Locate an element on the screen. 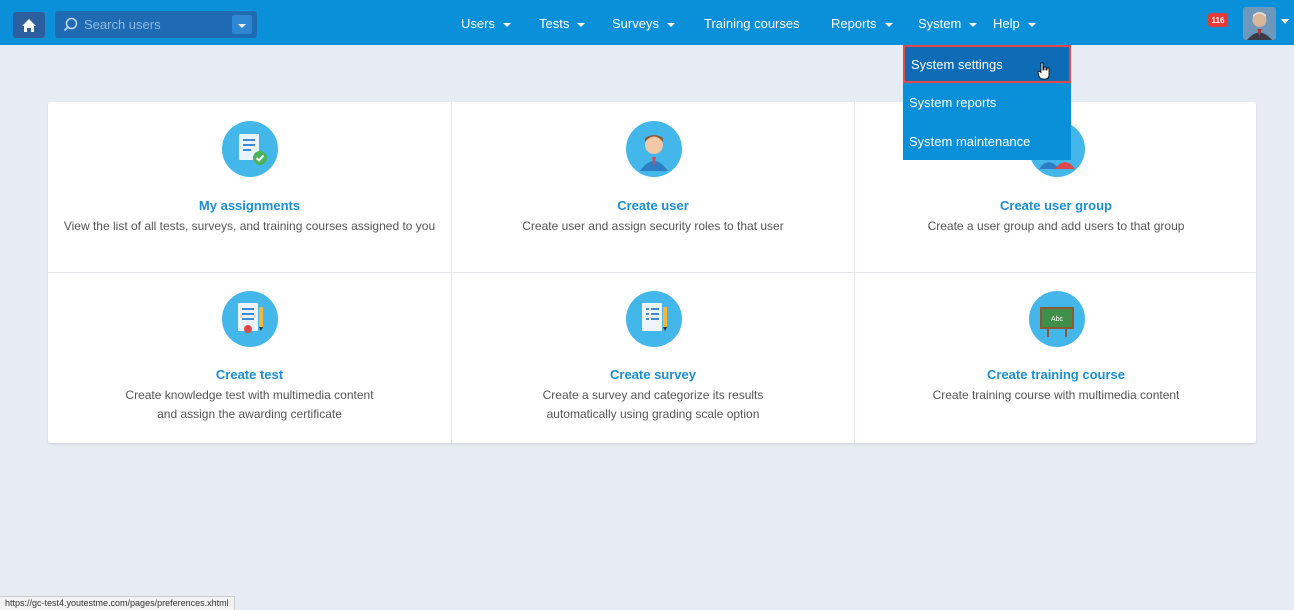  search-icon is located at coordinates (70, 24).